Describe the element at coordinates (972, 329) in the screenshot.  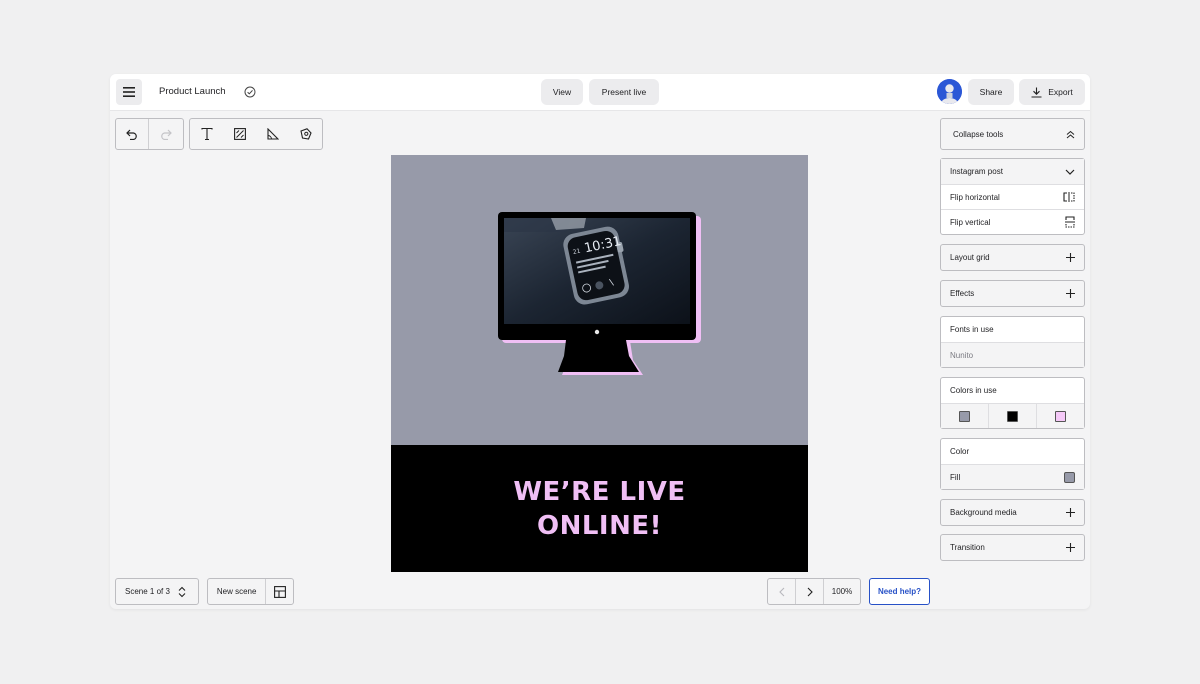
I see `fonts-in-use-title: Fonts in use` at that location.